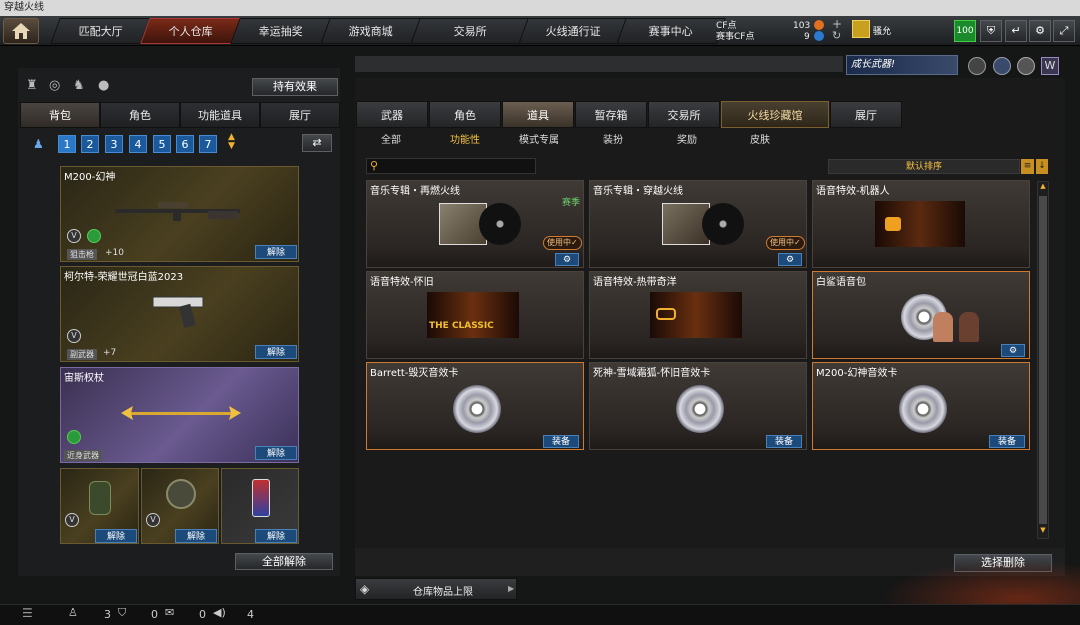 The image size is (1080, 625). What do you see at coordinates (185, 144) in the screenshot?
I see `page-6: 6` at bounding box center [185, 144].